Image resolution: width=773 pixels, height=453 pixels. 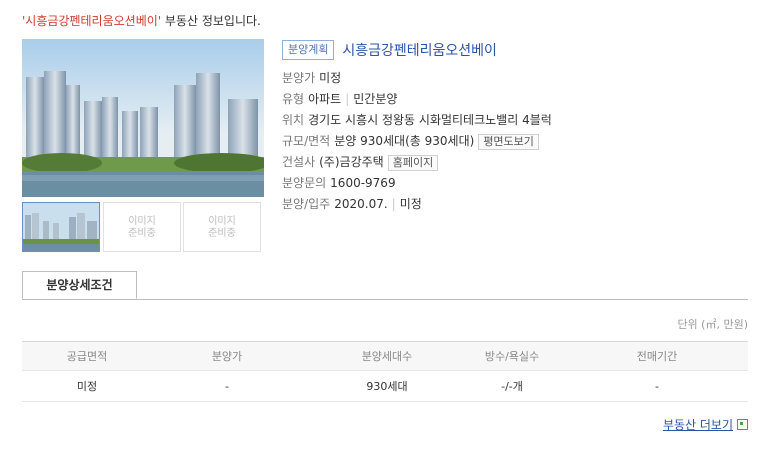 I want to click on table-row: 미정 - 930세대 -/-개 -, so click(x=385, y=386).